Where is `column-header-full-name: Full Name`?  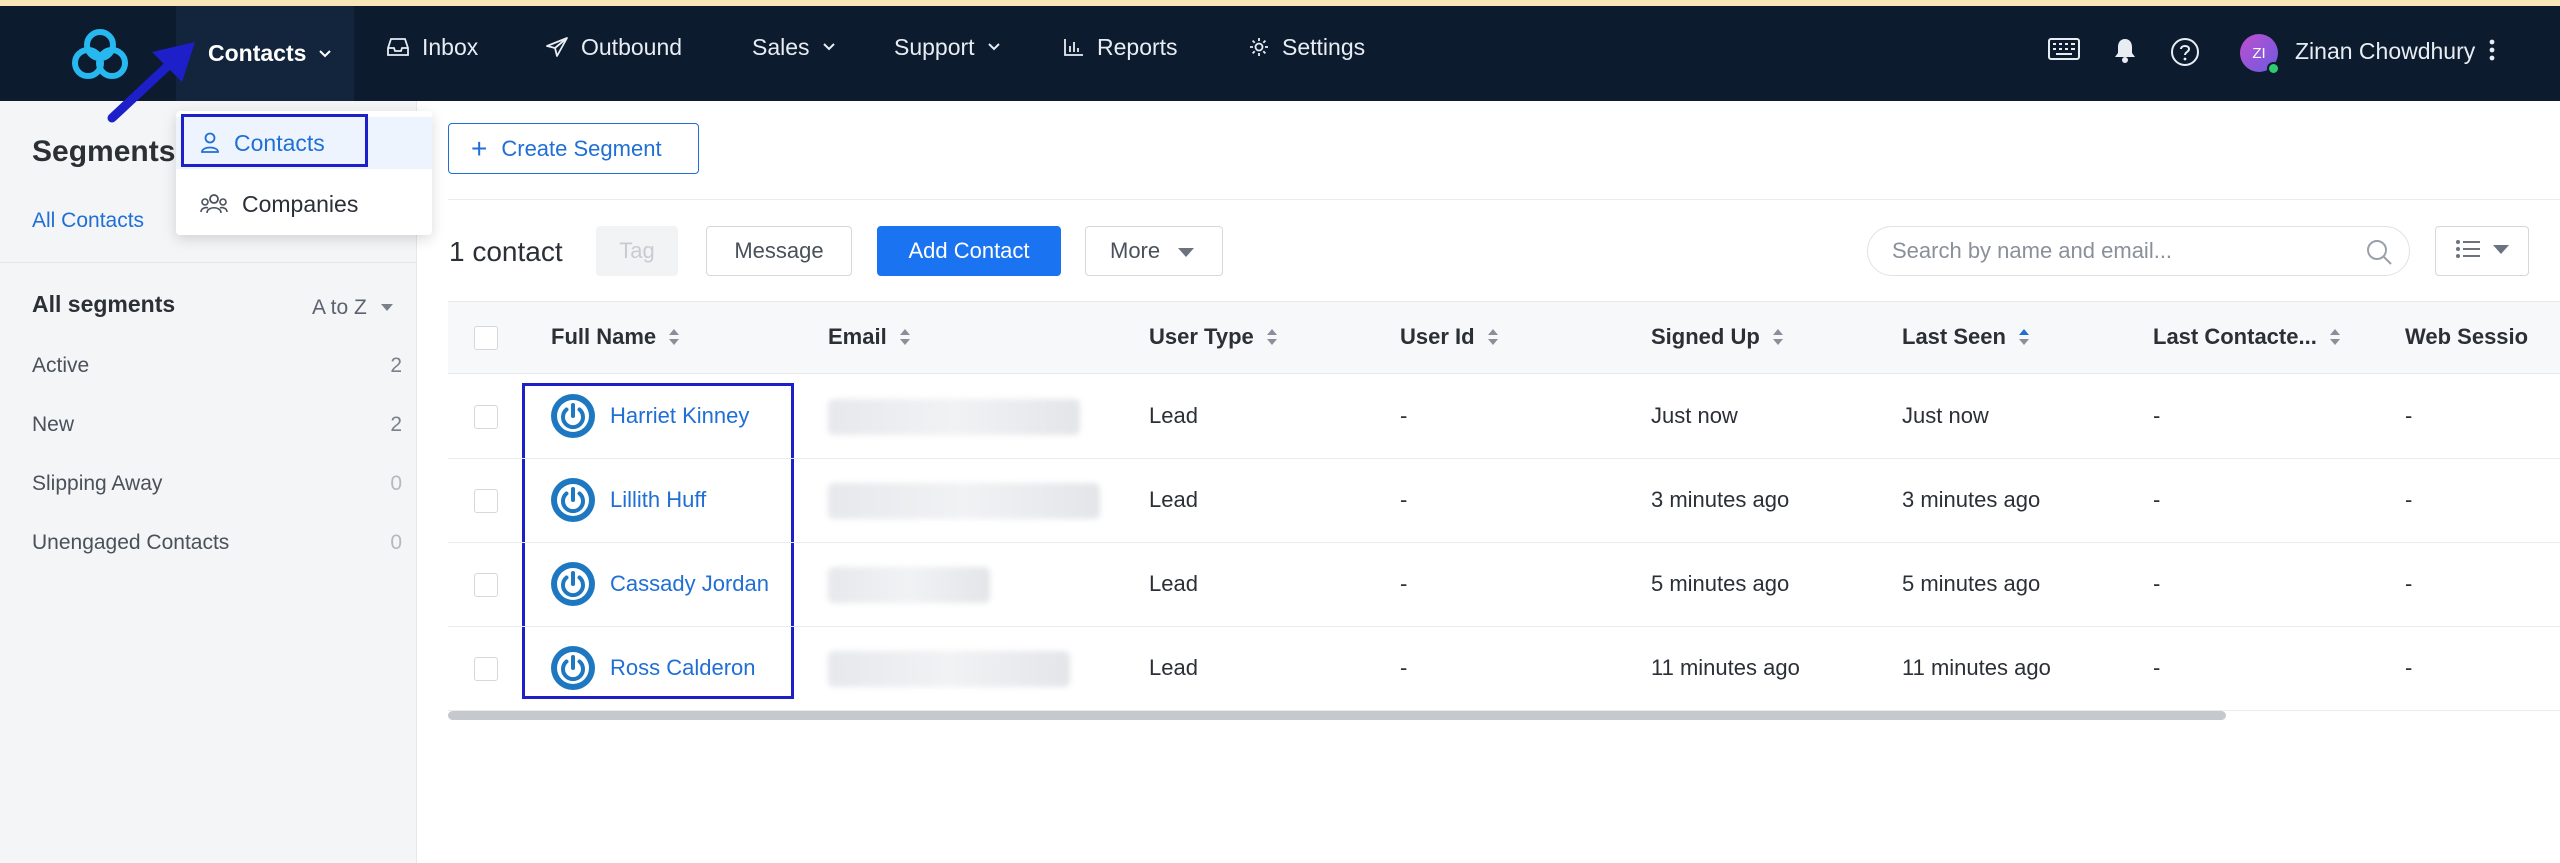 column-header-full-name: Full Name is located at coordinates (615, 337).